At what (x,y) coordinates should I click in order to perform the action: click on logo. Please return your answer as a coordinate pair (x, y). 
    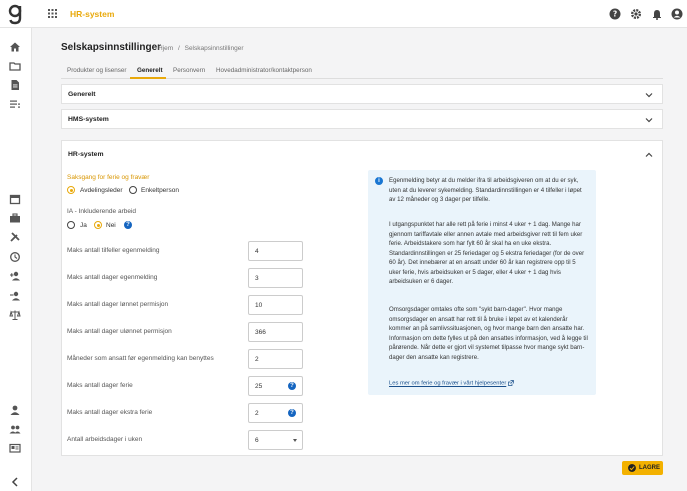
    Looking at the image, I should click on (15, 14).